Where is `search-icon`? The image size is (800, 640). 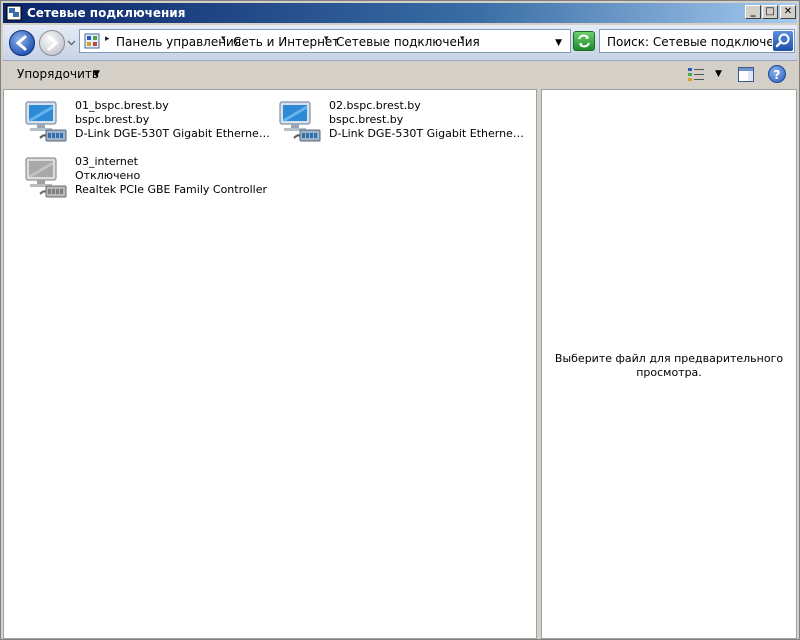
search-icon is located at coordinates (782, 40).